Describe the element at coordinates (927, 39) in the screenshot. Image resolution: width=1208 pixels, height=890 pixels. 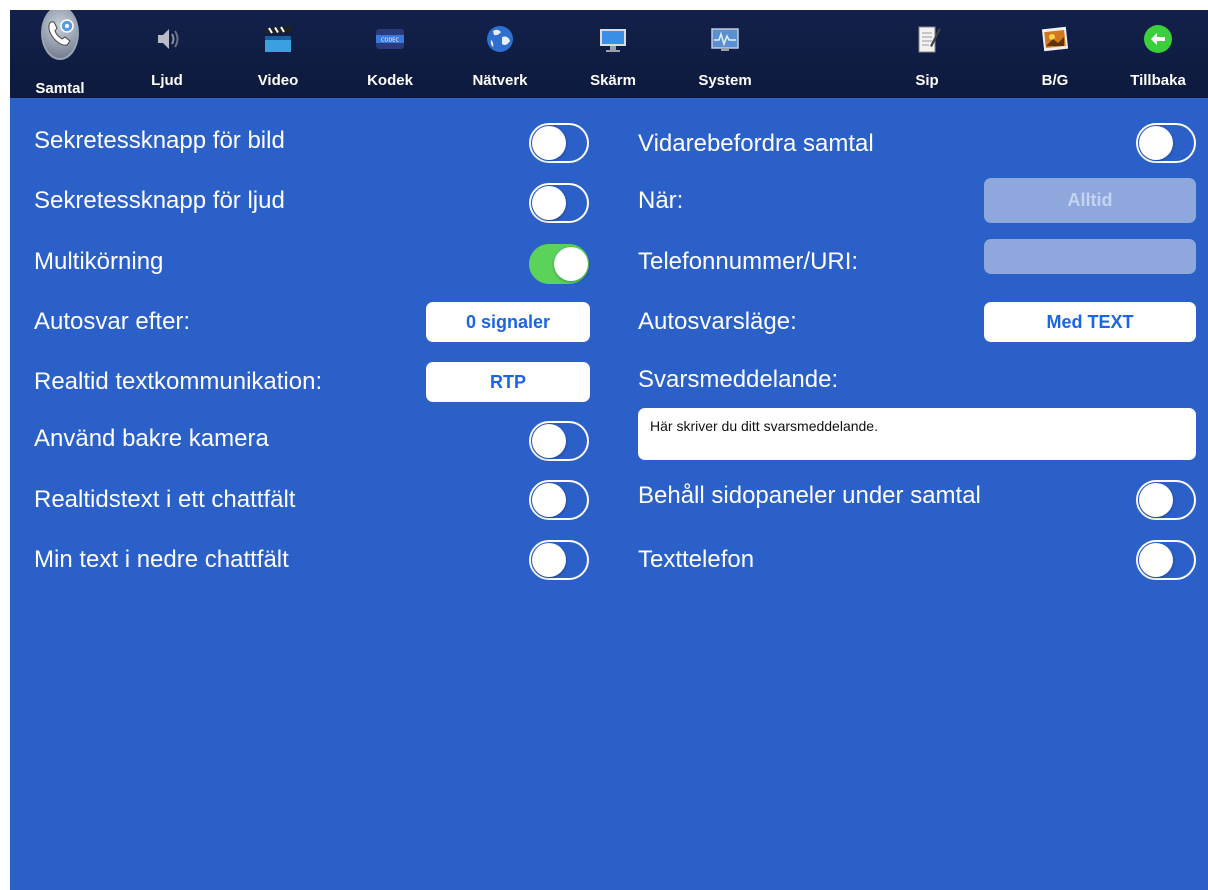
I see `notepad-icon` at that location.